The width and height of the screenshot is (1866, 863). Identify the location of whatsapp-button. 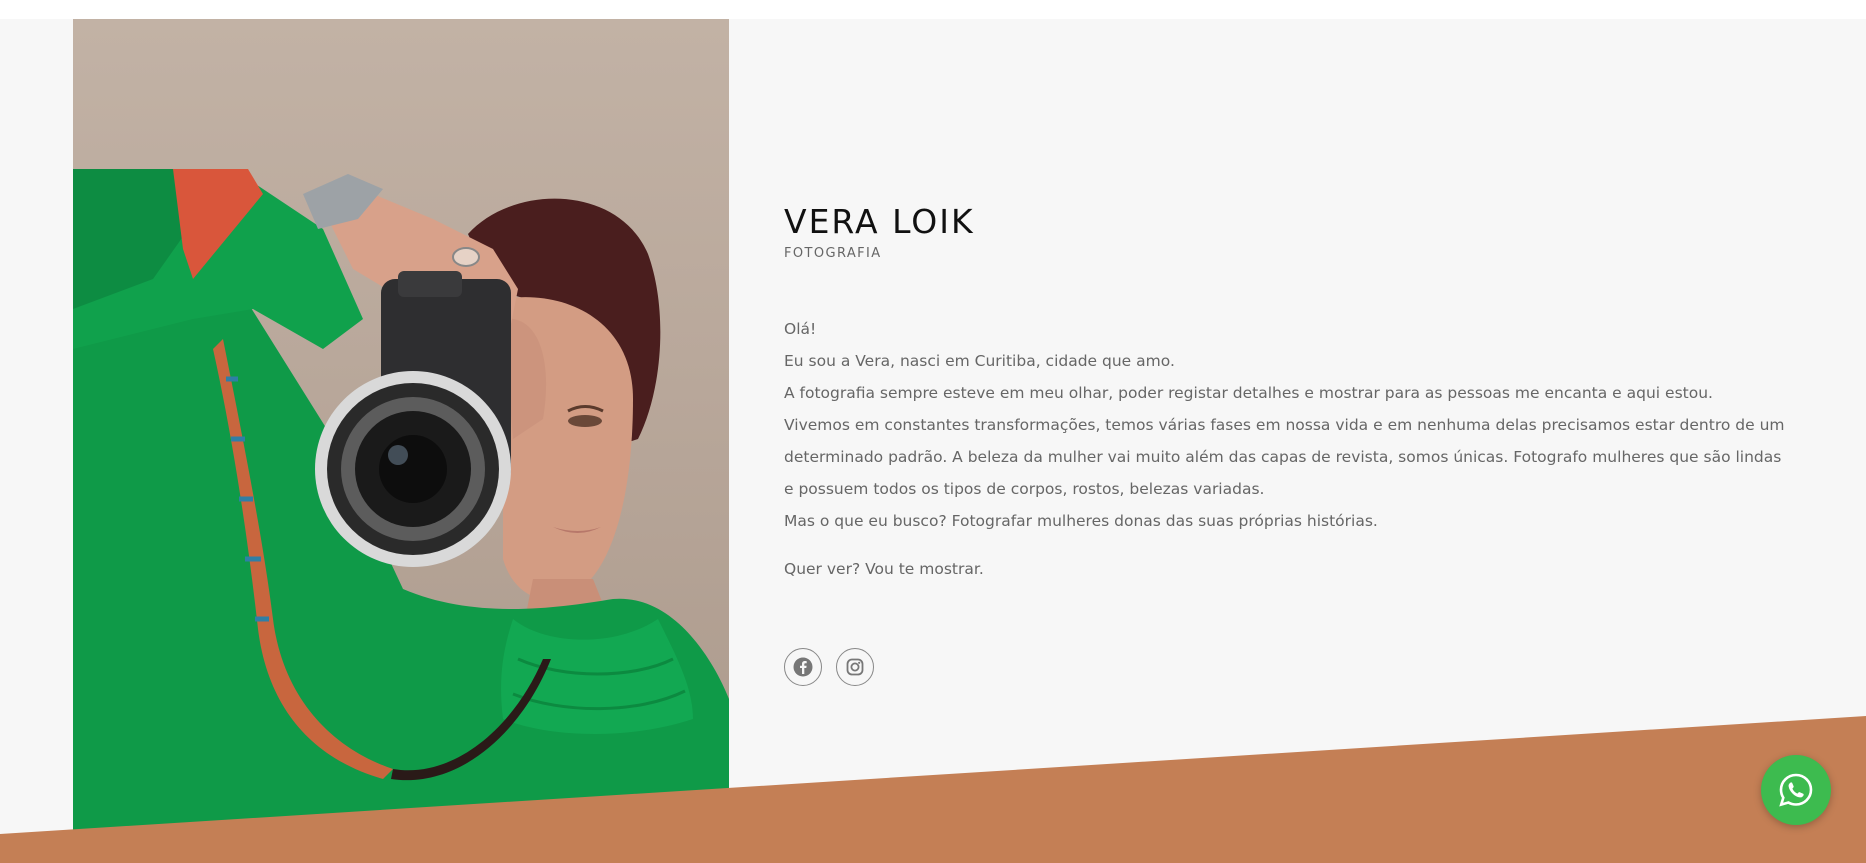
(1796, 790).